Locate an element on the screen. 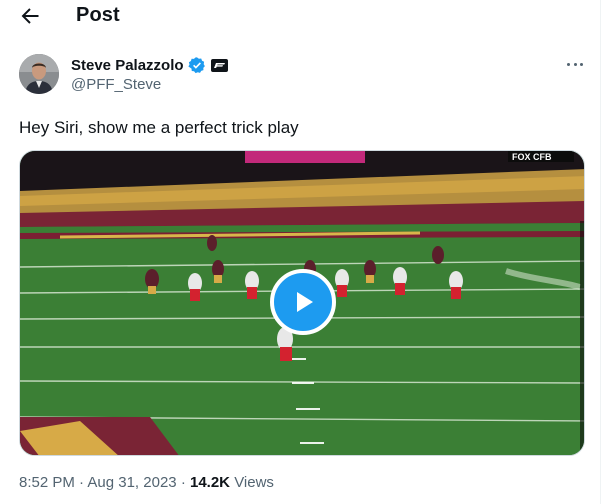  play-button is located at coordinates (303, 302).